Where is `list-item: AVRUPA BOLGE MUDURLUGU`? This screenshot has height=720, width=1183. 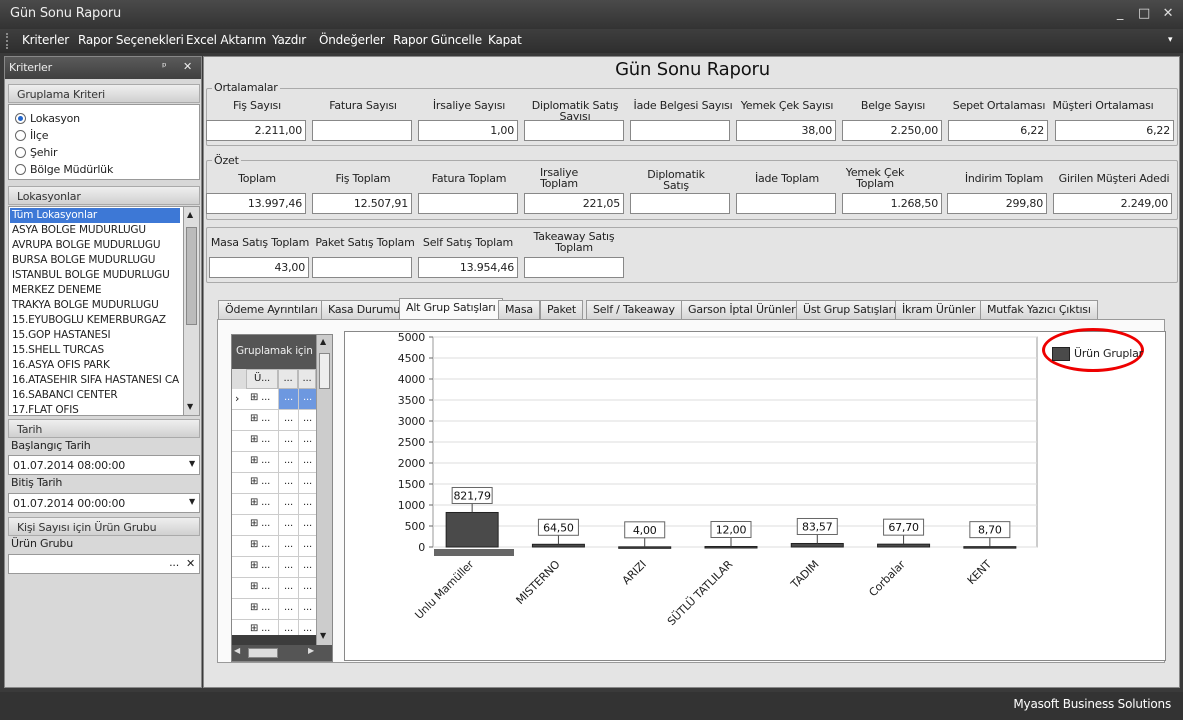 list-item: AVRUPA BOLGE MUDURLUGU is located at coordinates (95, 245).